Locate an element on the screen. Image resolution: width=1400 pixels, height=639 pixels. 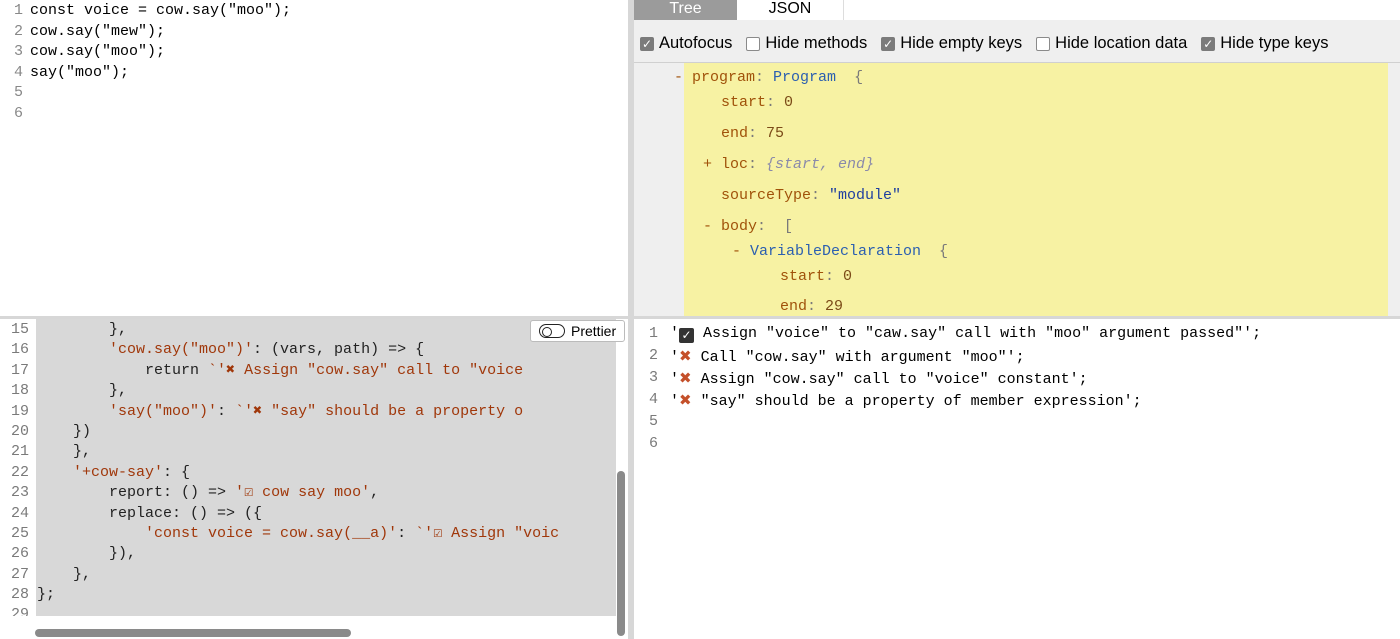
code-line: 18 }, is located at coordinates (279, 391).